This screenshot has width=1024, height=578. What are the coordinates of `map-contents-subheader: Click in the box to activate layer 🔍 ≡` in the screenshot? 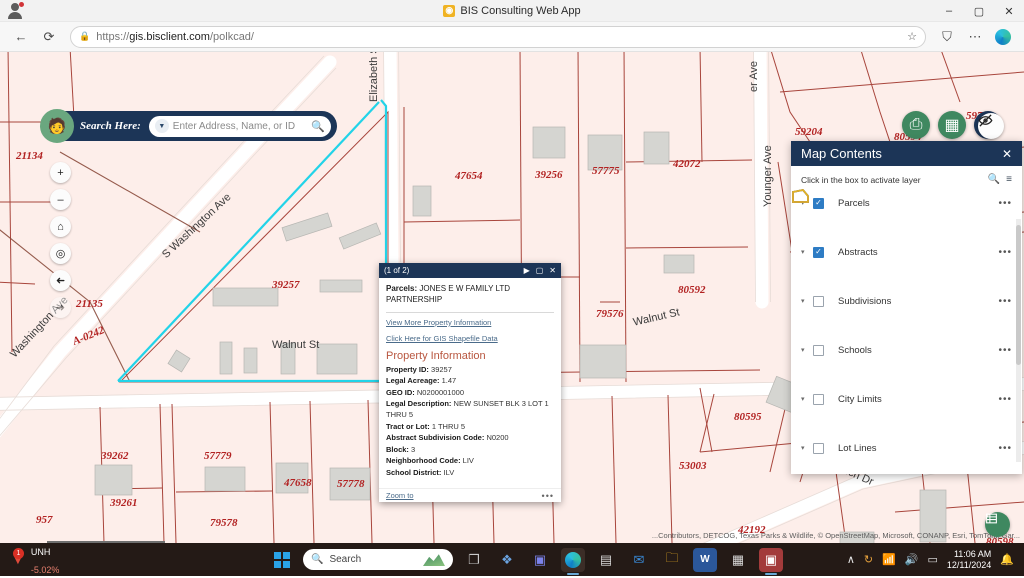 It's located at (906, 177).